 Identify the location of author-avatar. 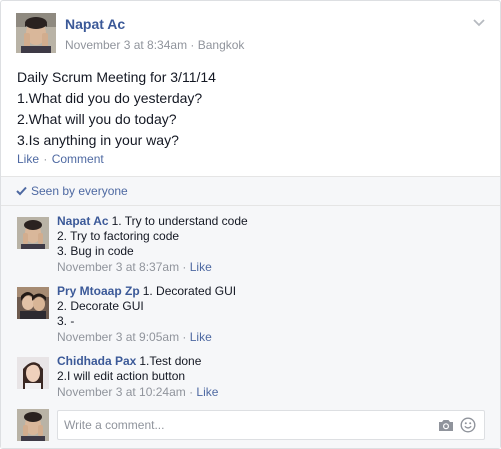
(36, 33).